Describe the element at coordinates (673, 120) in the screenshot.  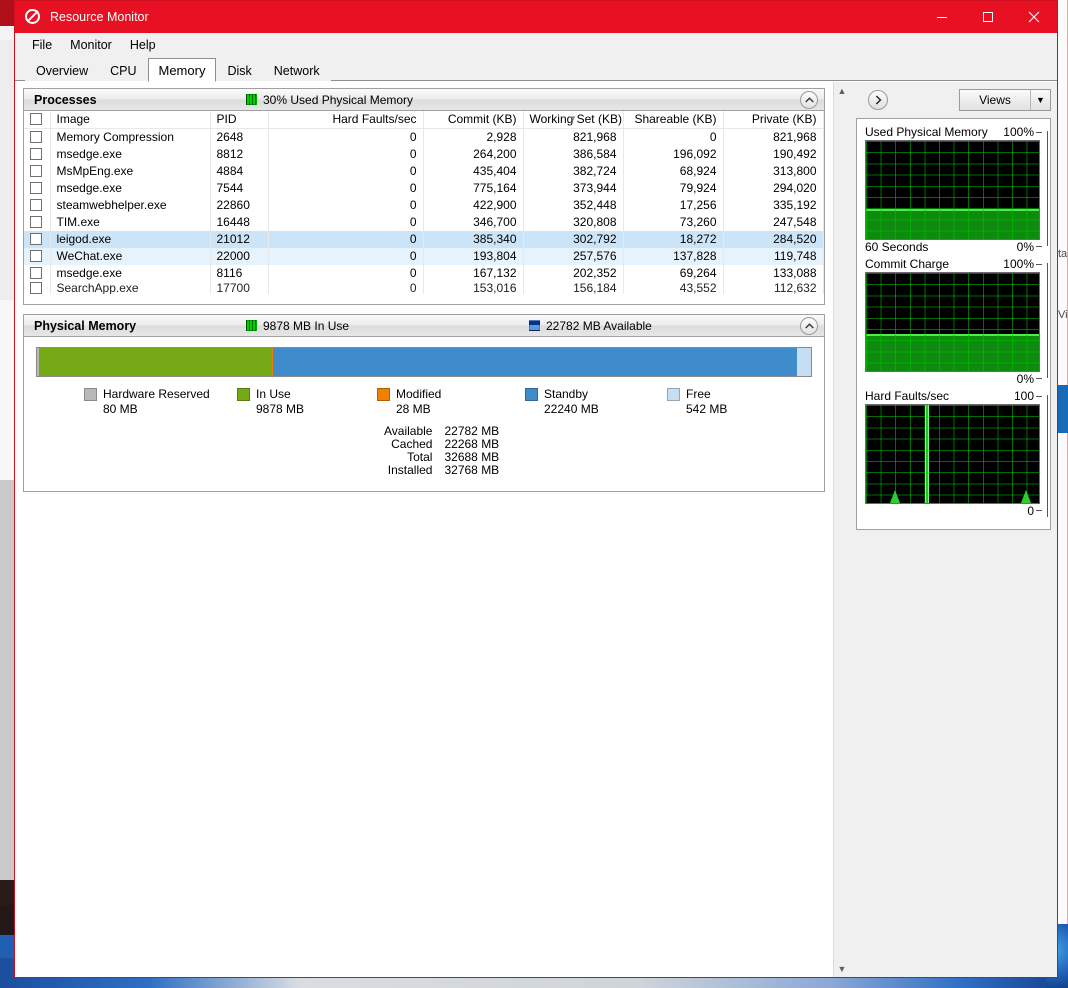
I see `column-header-shareable: Shareable (KB)` at that location.